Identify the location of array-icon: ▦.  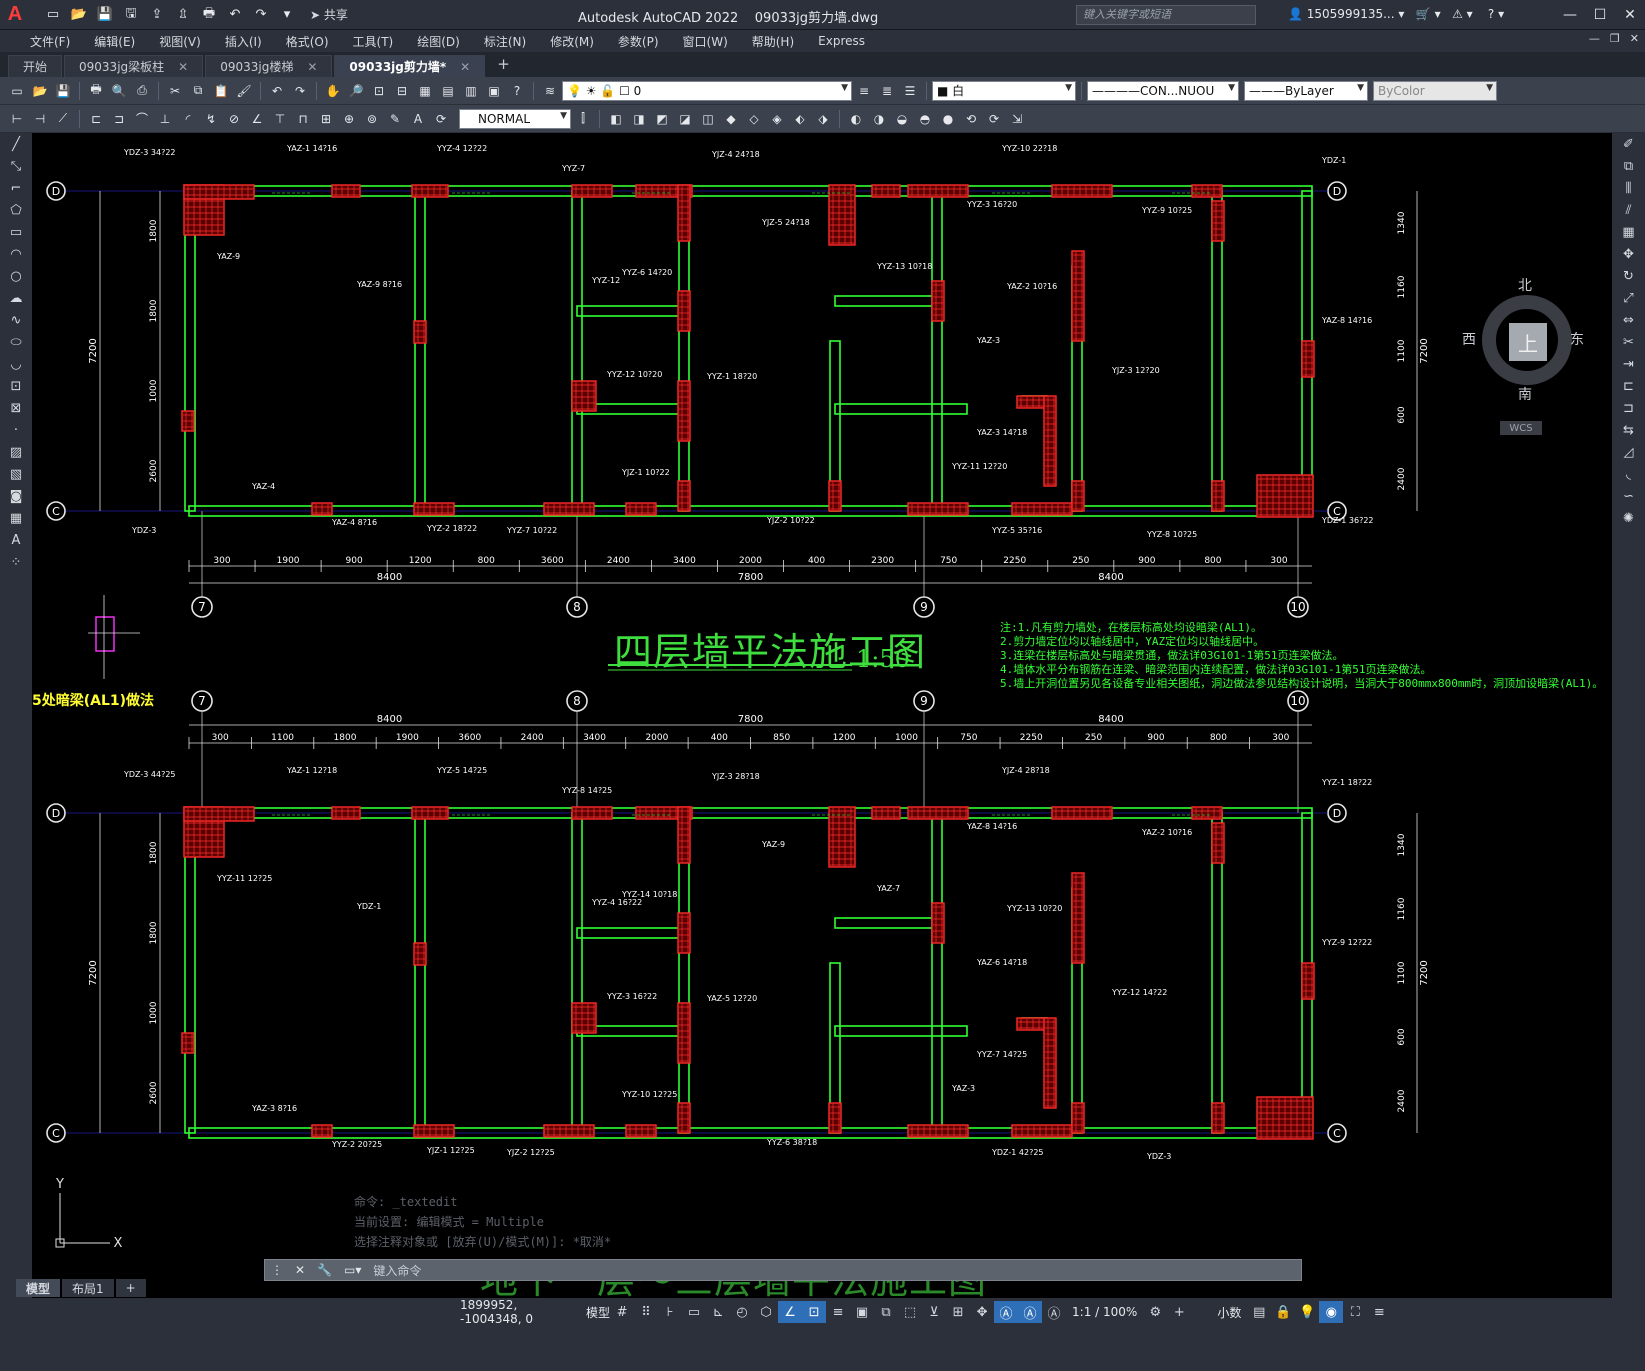
(1628, 232).